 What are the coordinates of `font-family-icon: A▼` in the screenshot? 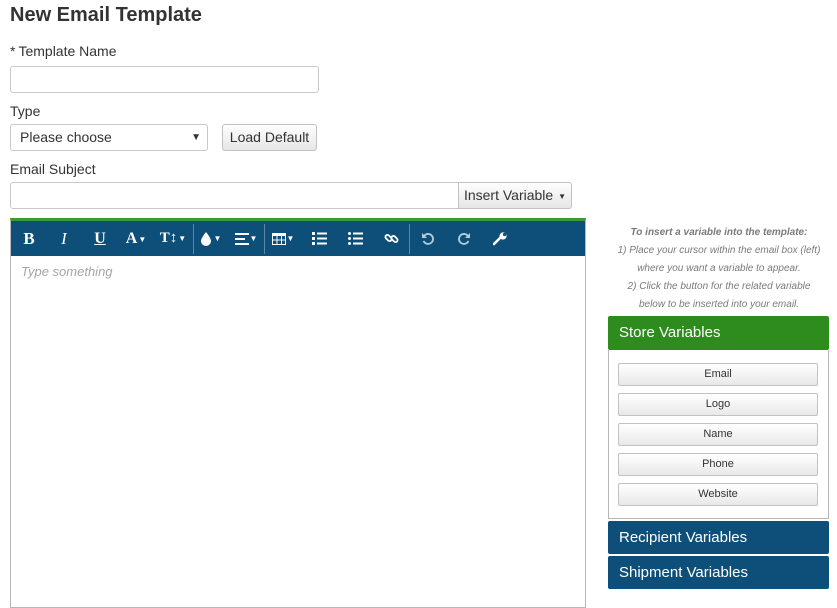 It's located at (136, 238).